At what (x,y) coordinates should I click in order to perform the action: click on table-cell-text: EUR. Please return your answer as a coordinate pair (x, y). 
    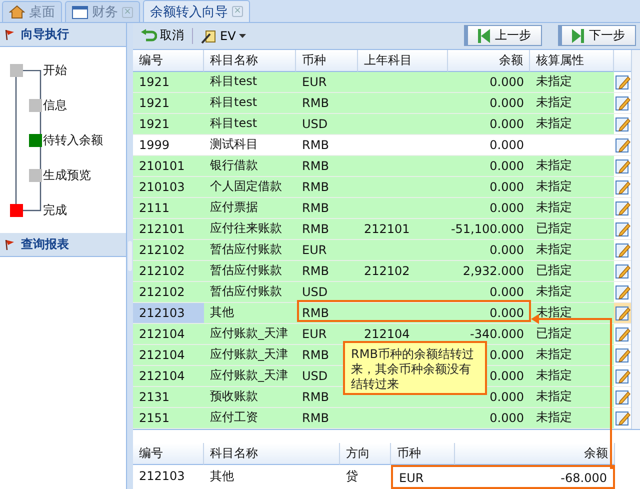
    Looking at the image, I should click on (411, 478).